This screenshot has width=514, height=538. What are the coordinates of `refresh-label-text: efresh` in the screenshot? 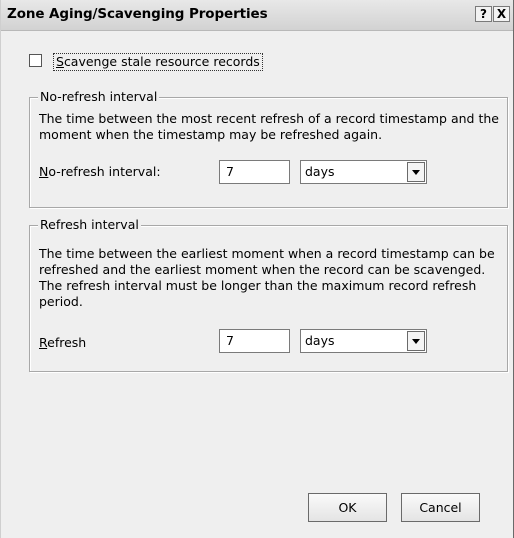 It's located at (67, 342).